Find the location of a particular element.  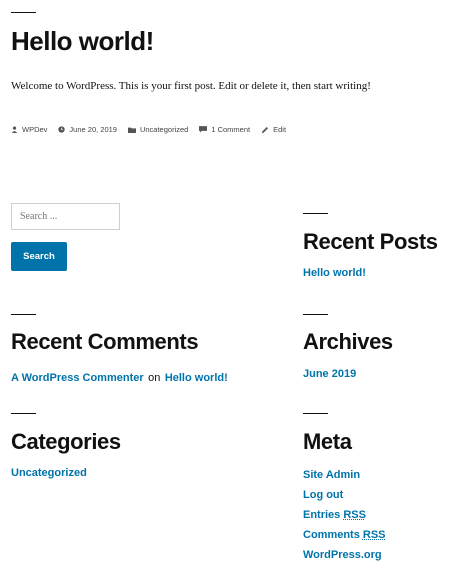

categories-separator is located at coordinates (23, 413).